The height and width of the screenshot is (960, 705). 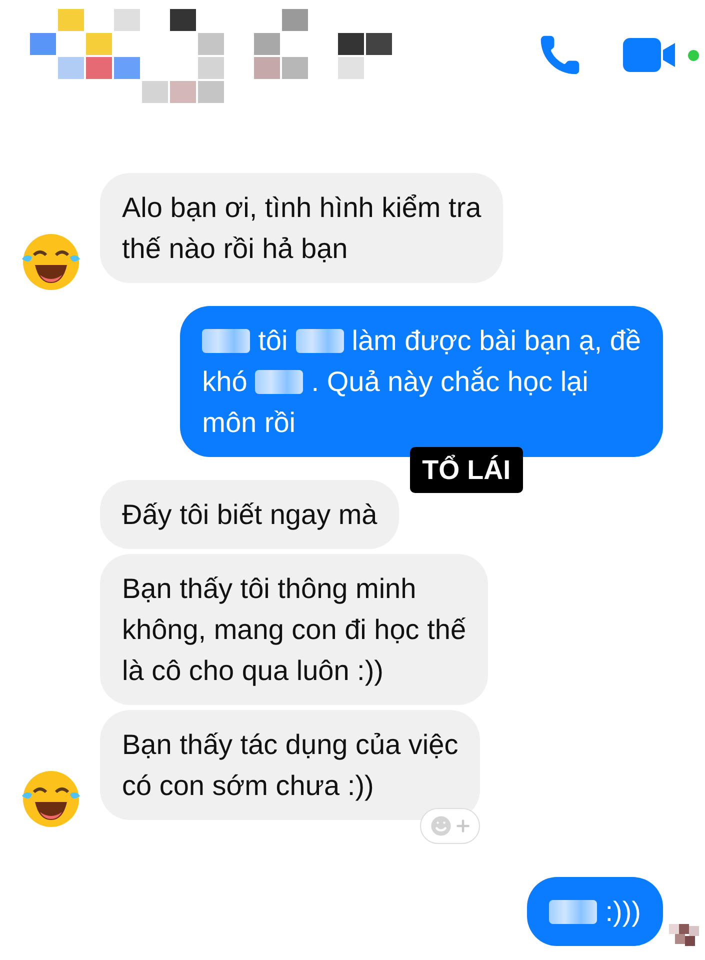 What do you see at coordinates (225, 382) in the screenshot?
I see `message-text: khó` at bounding box center [225, 382].